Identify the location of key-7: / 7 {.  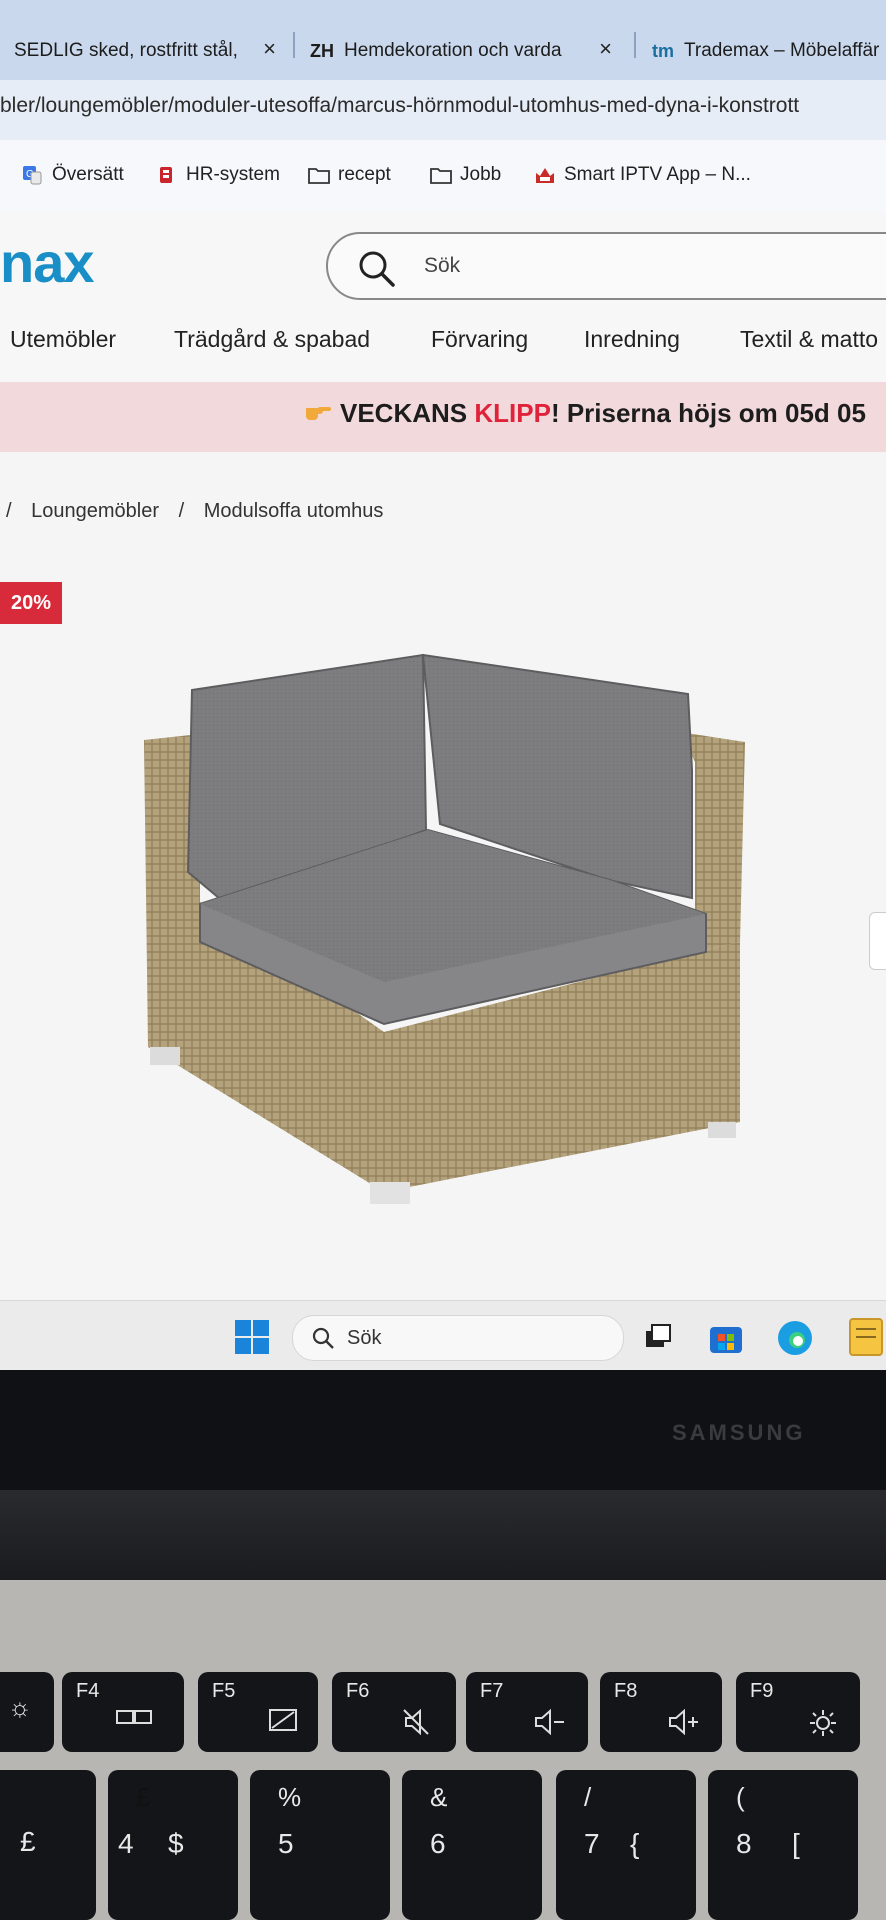
(626, 1845).